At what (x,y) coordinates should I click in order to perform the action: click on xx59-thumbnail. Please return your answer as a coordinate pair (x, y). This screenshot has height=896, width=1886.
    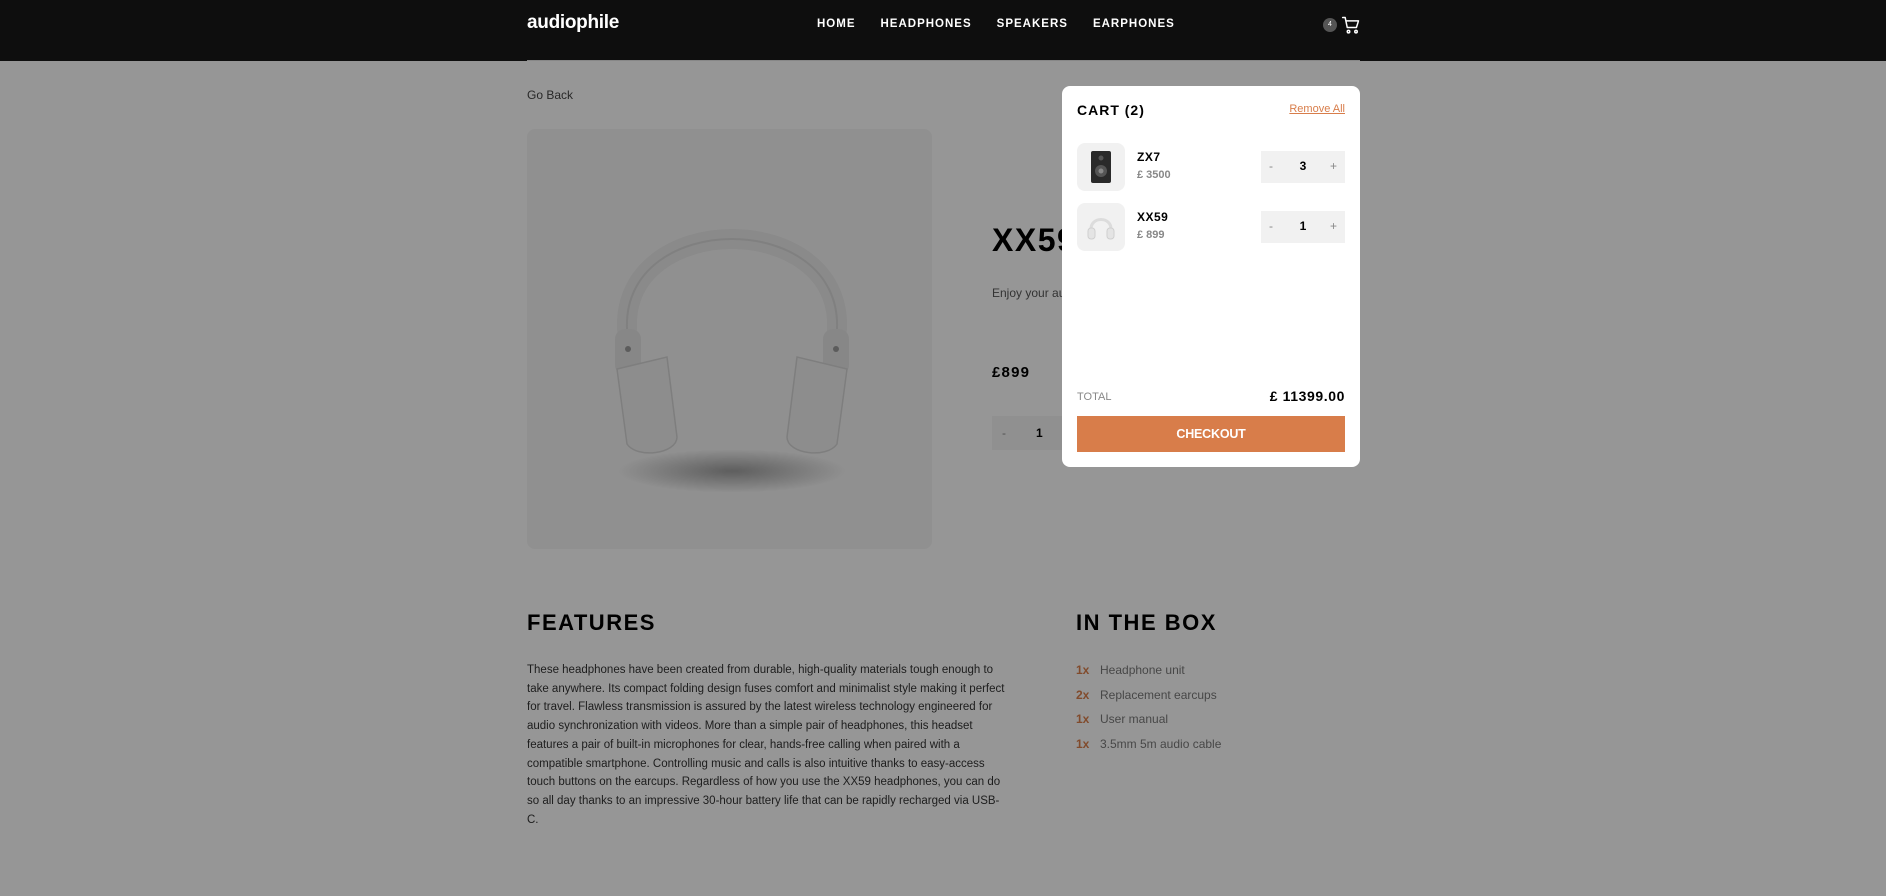
    Looking at the image, I should click on (1101, 227).